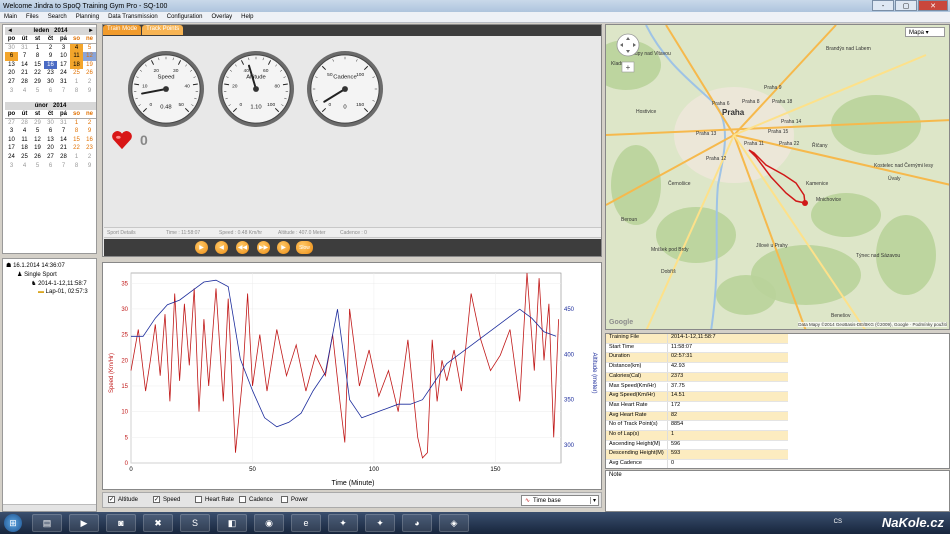 Image resolution: width=950 pixels, height=534 pixels. Describe the element at coordinates (32, 17) in the screenshot. I see `menu-files: Files` at that location.